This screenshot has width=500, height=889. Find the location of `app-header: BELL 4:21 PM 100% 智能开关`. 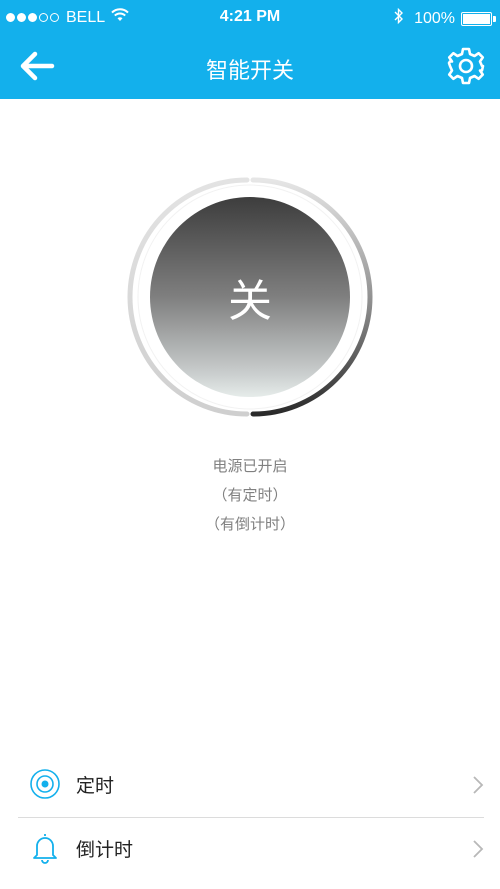

app-header: BELL 4:21 PM 100% 智能开关 is located at coordinates (250, 49).